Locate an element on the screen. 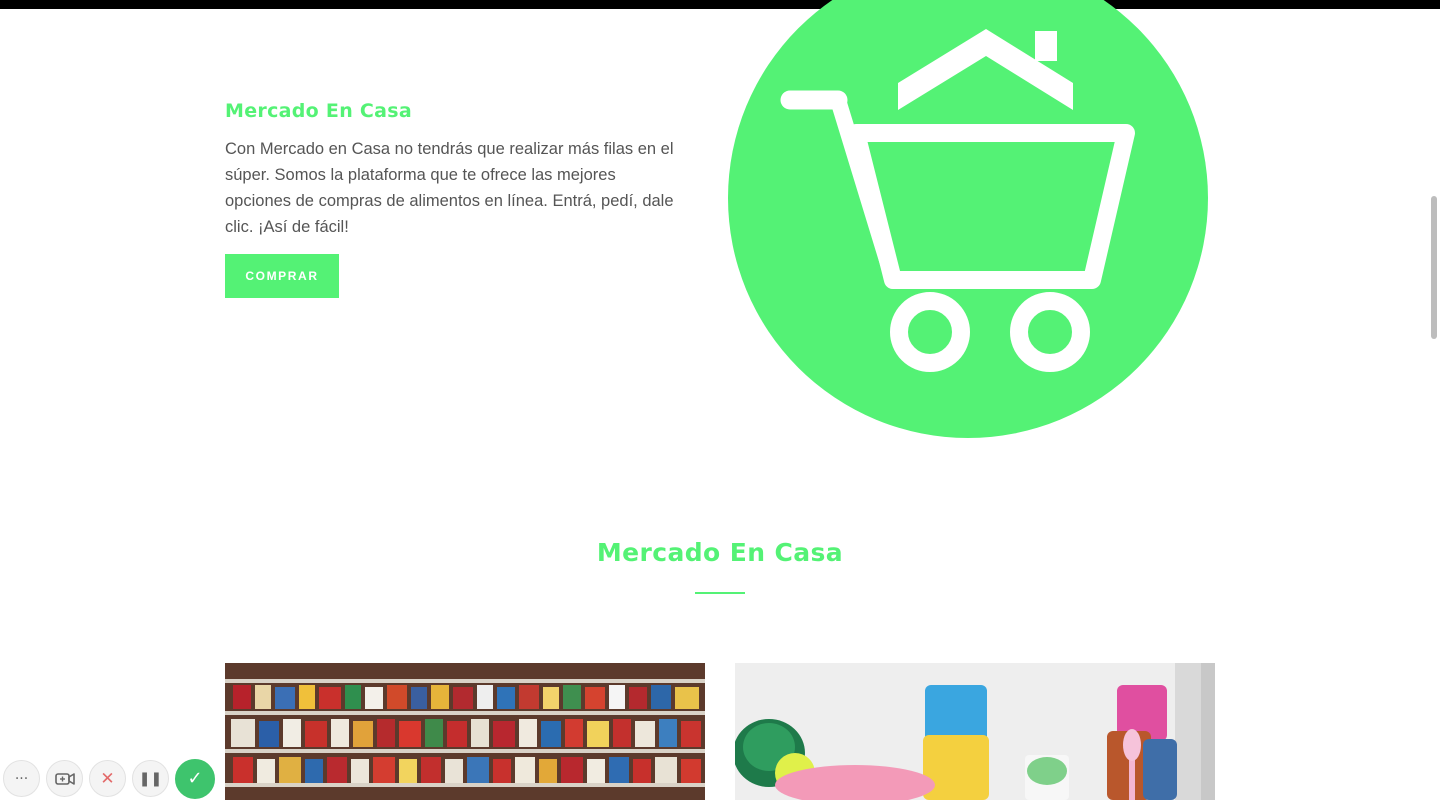 Image resolution: width=1440 pixels, height=800 pixels. check-icon: ✓ is located at coordinates (195, 778).